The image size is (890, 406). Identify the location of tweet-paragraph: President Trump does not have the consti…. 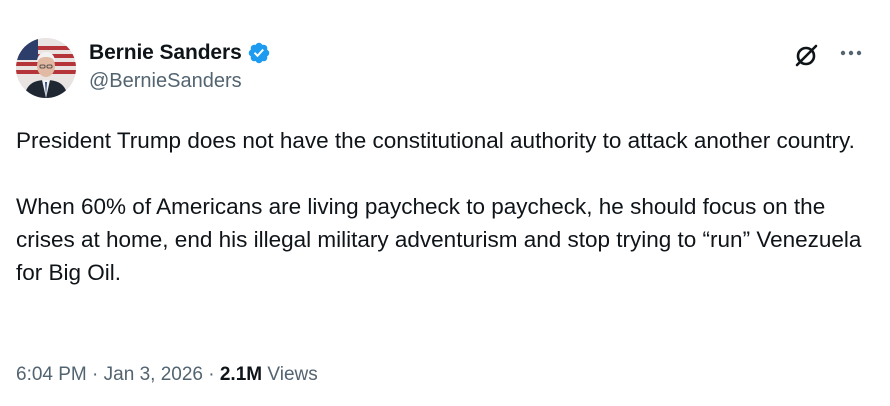
(435, 140).